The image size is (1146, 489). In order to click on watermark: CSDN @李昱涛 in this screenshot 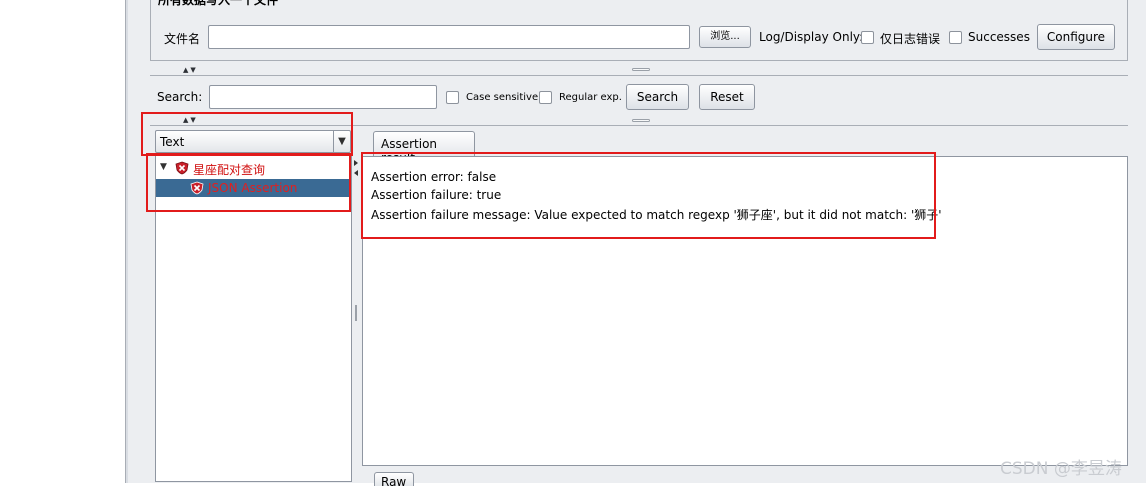, I will do `click(1061, 469)`.